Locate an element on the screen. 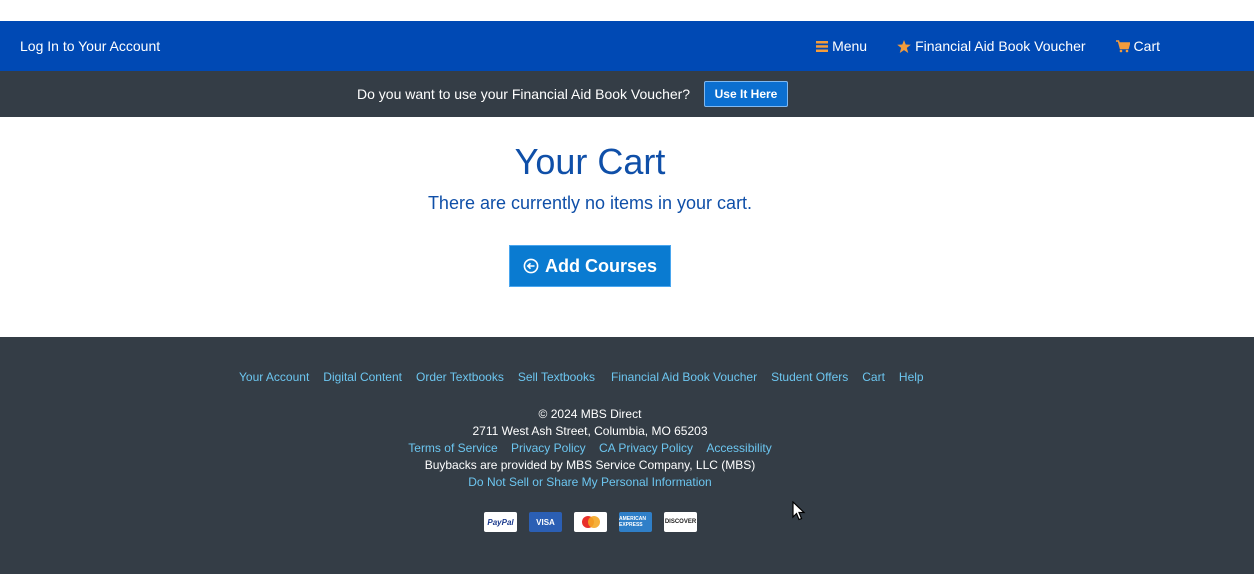  menu-label: Menu is located at coordinates (850, 46).